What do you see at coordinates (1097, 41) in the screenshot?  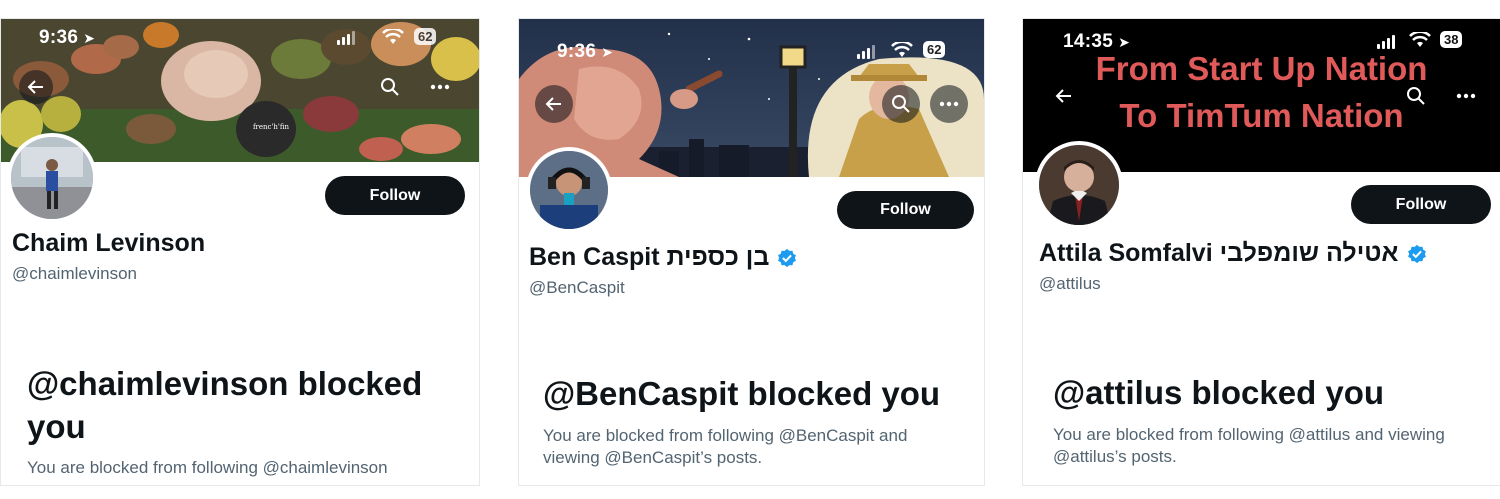 I see `status-time: 14:35 ➤` at bounding box center [1097, 41].